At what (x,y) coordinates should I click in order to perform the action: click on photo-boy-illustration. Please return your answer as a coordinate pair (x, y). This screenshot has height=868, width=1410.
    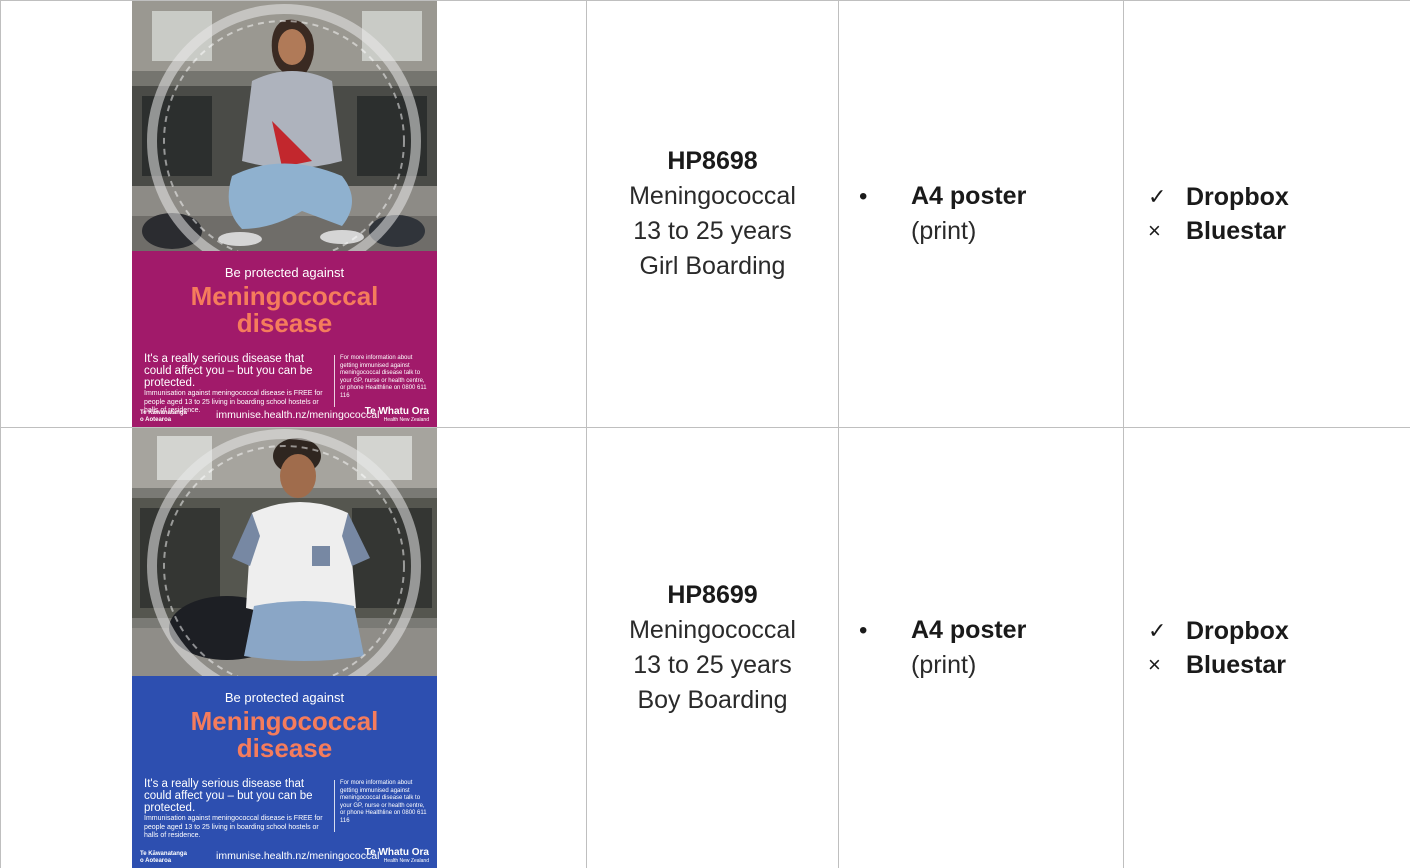
    Looking at the image, I should click on (284, 552).